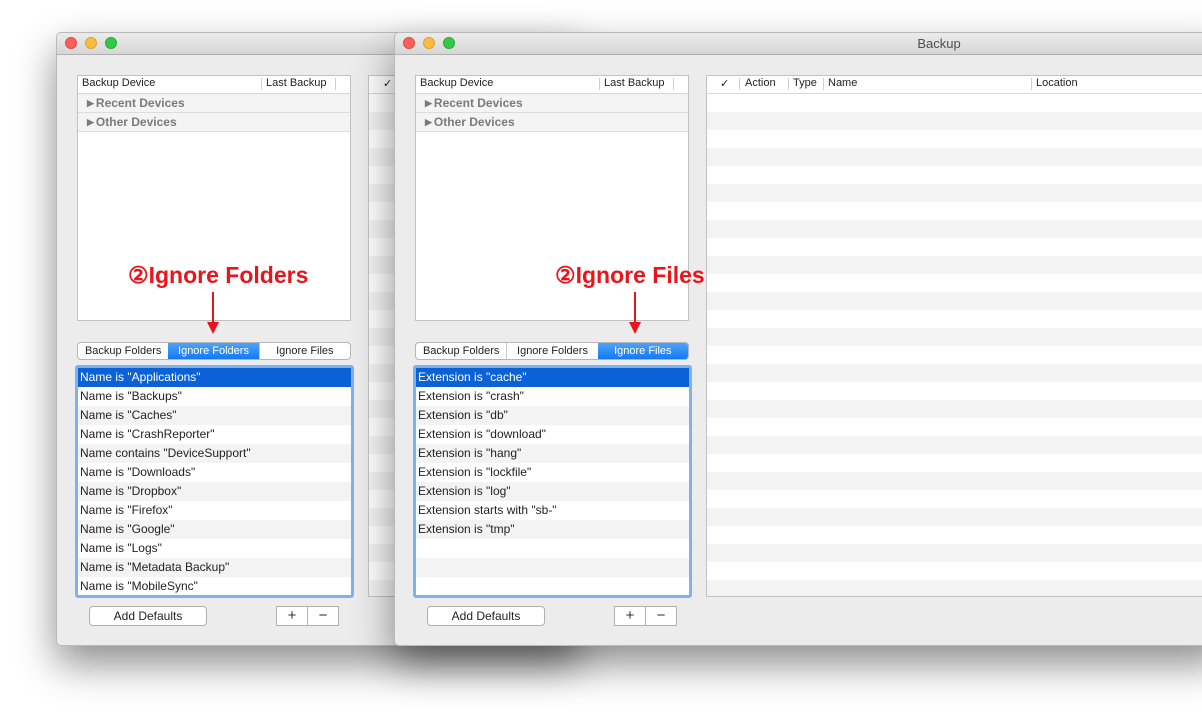  I want to click on list-item: Extension is "download", so click(552, 434).